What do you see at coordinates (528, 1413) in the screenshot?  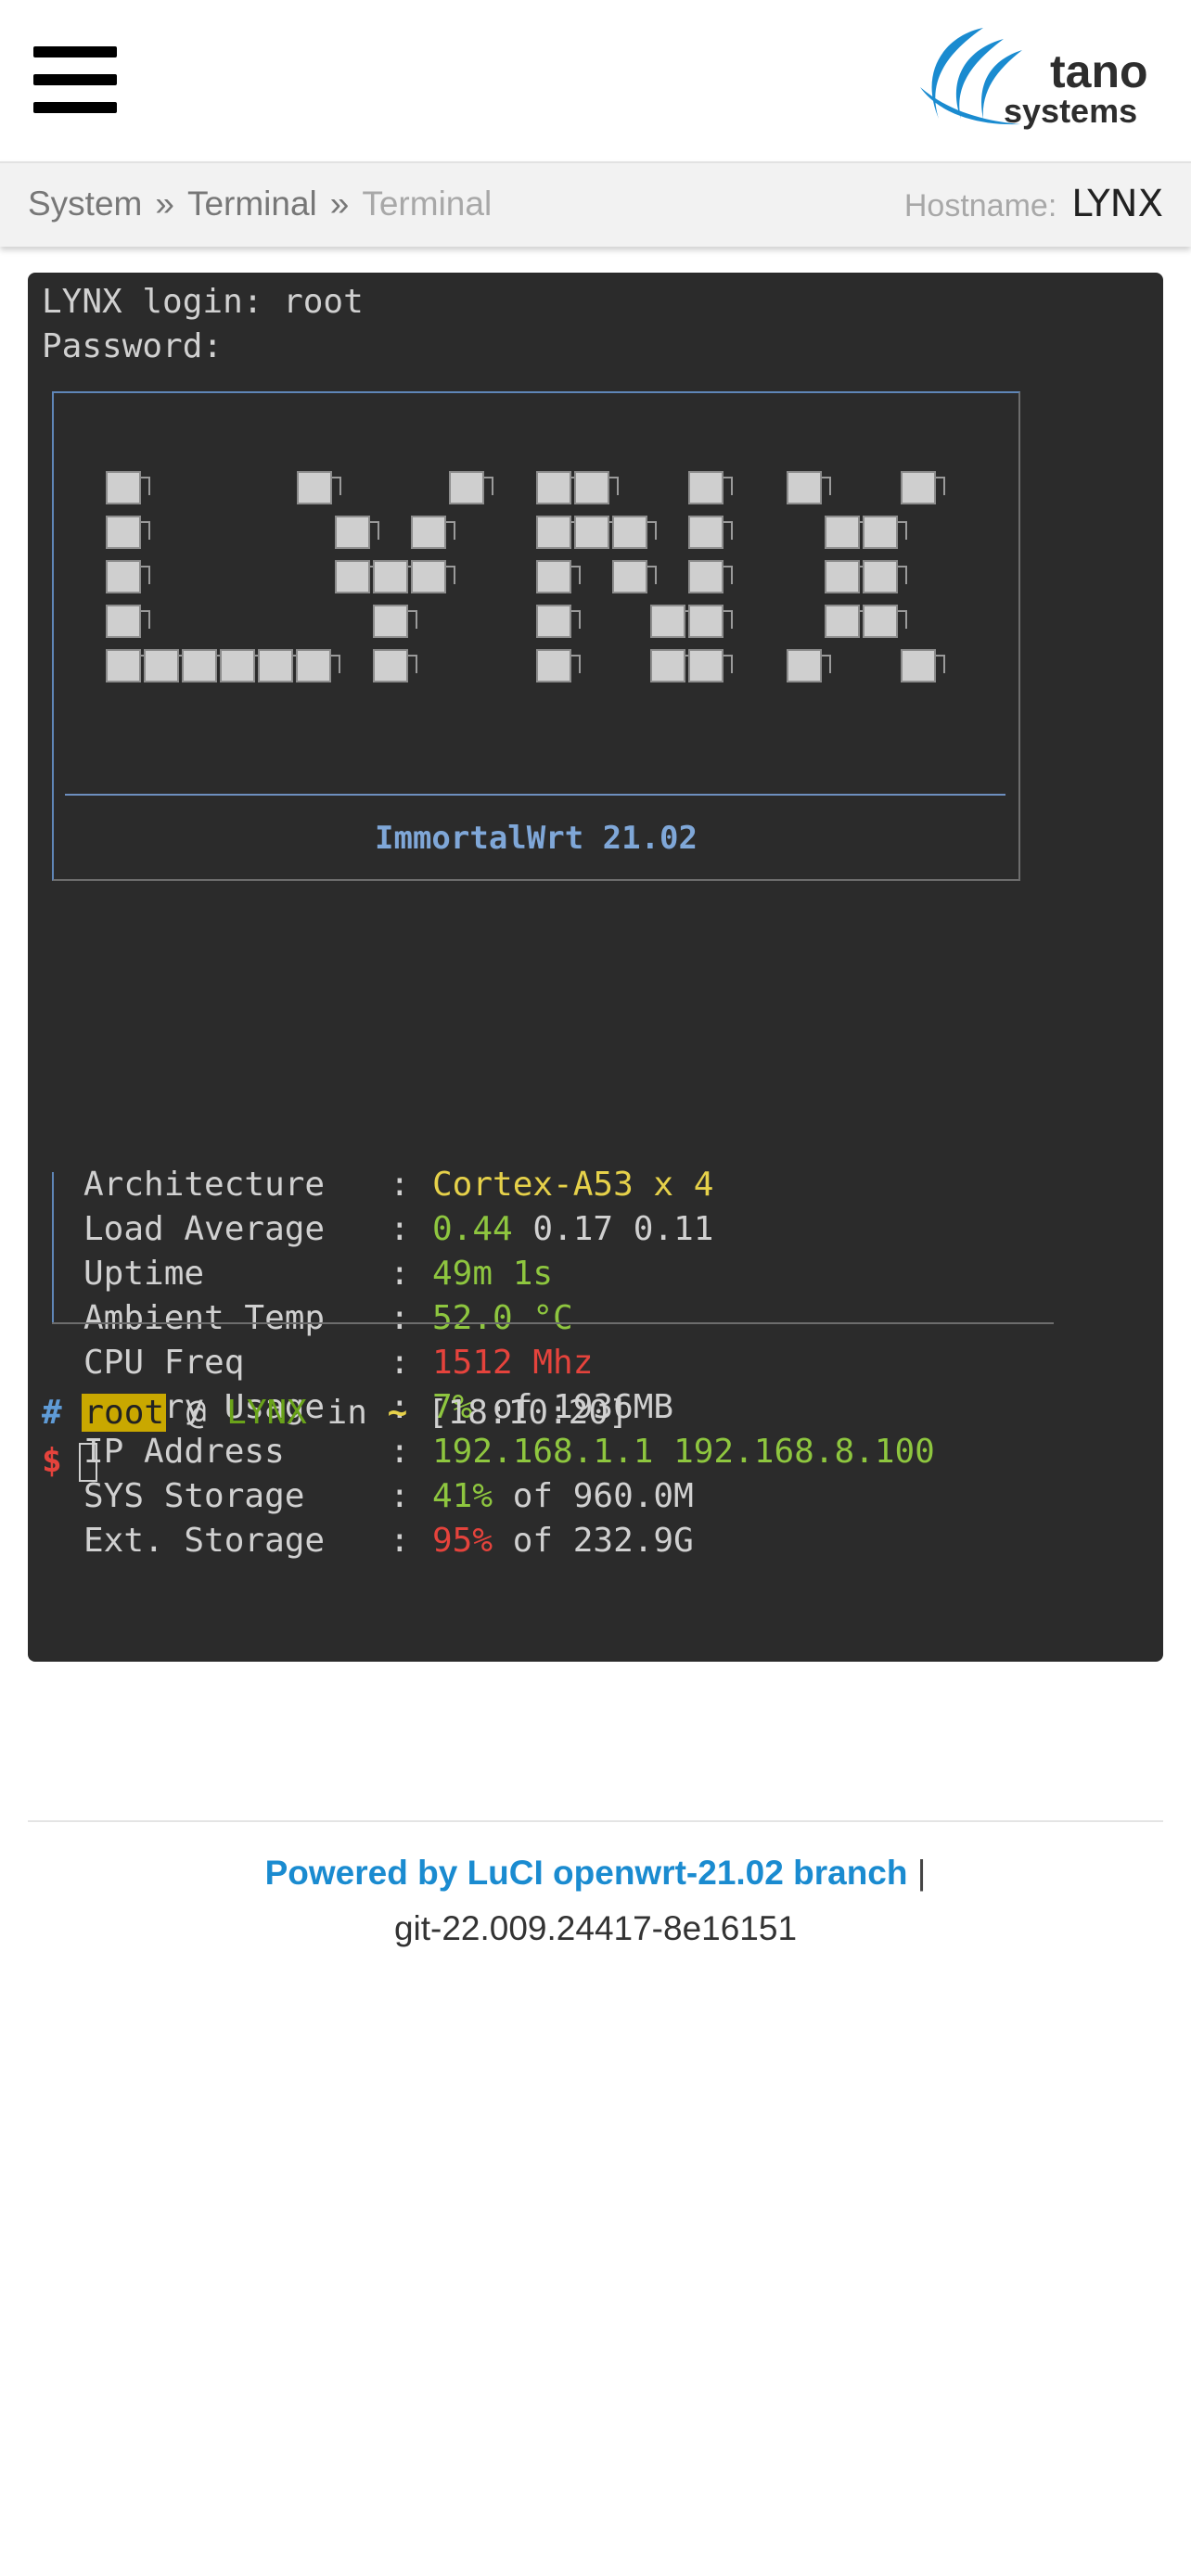 I see `prompt-time: [18:10:20]` at bounding box center [528, 1413].